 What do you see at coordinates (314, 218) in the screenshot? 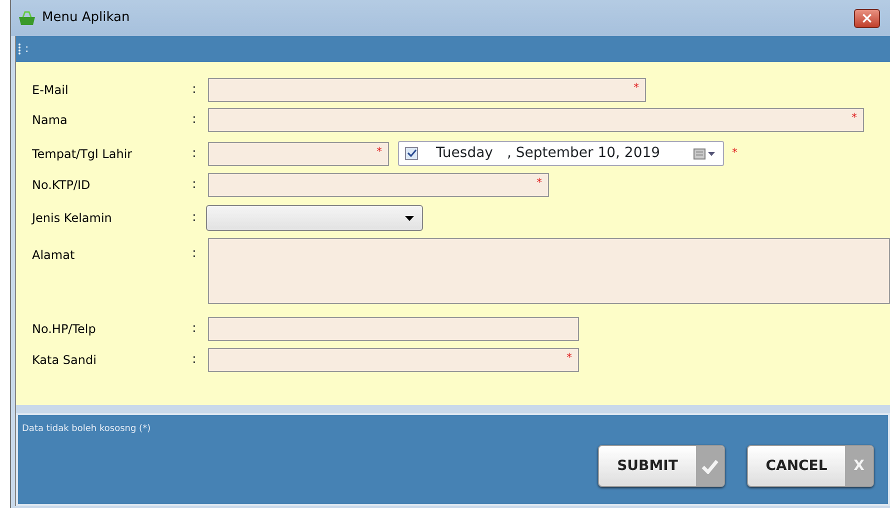
I see `dropdown-field` at bounding box center [314, 218].